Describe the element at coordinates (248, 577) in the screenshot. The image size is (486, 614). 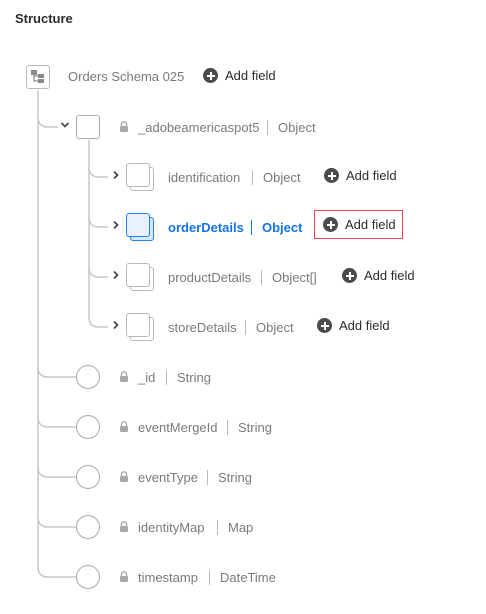
I see `field-type: DateTime` at that location.